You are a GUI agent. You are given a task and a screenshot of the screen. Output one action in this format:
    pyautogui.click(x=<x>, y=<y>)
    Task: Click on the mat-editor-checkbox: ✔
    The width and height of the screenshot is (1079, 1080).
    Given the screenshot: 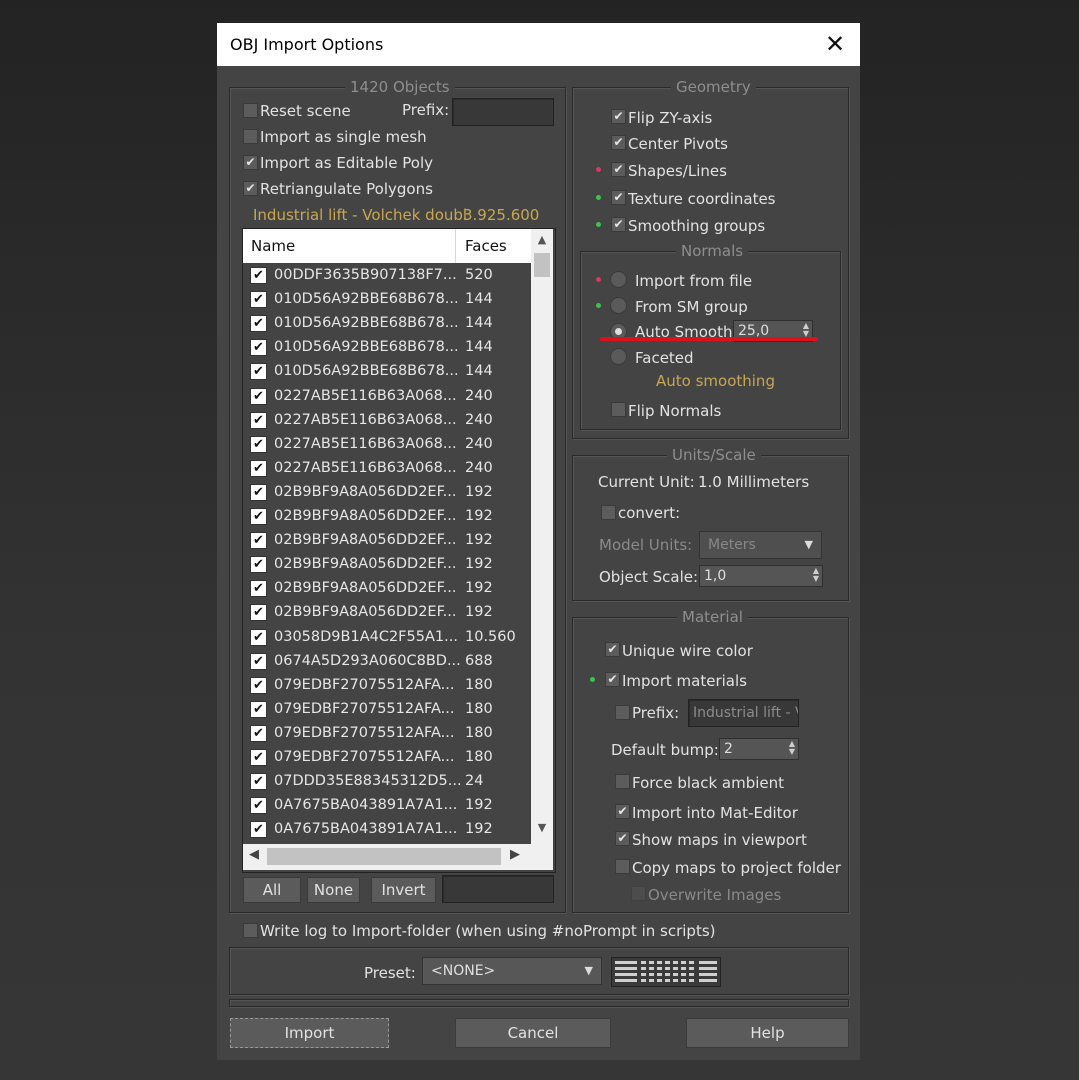 What is the action you would take?
    pyautogui.click(x=622, y=811)
    